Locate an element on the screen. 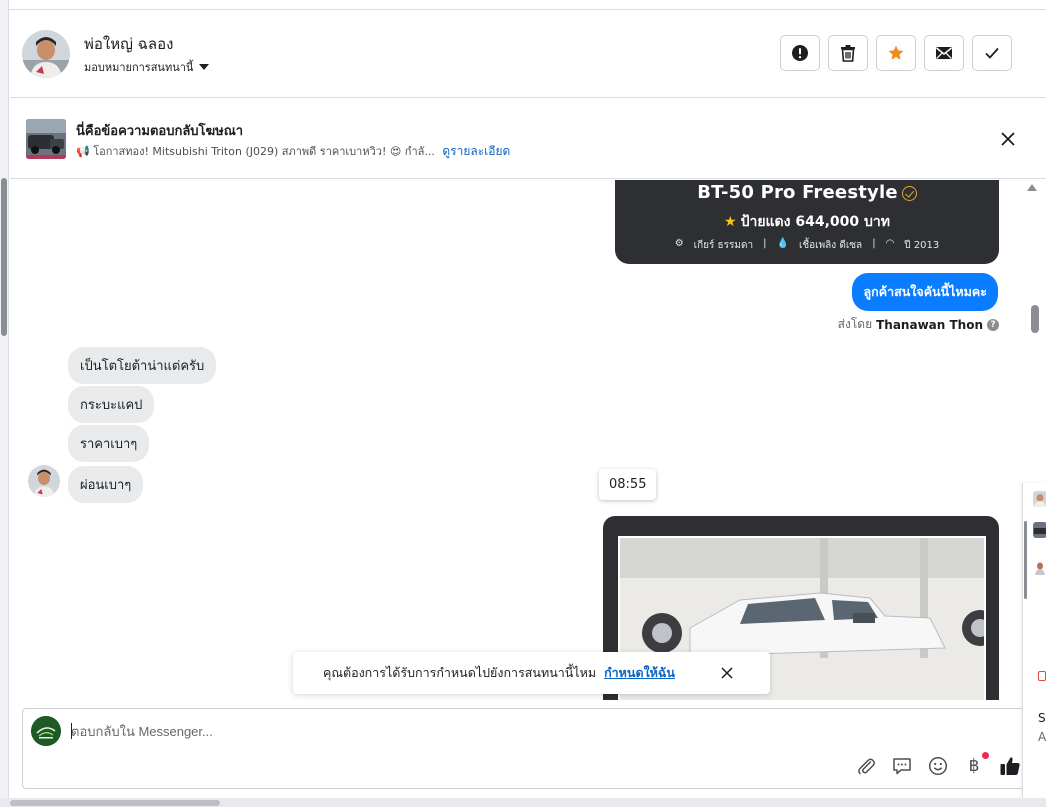 Image resolution: width=1046 pixels, height=807 pixels. verified-check-icon is located at coordinates (909, 193).